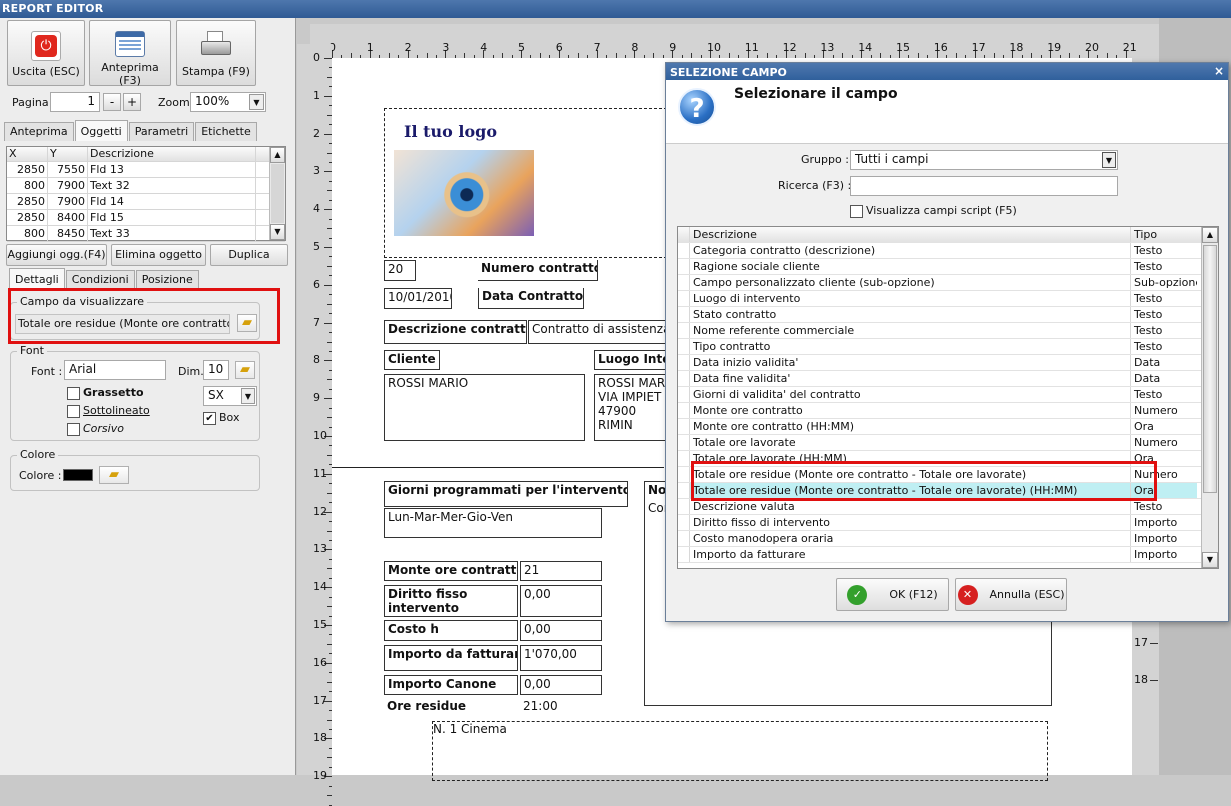 The height and width of the screenshot is (806, 1231). Describe the element at coordinates (146, 234) in the screenshot. I see `table-row: 800 8450 Text 33` at that location.